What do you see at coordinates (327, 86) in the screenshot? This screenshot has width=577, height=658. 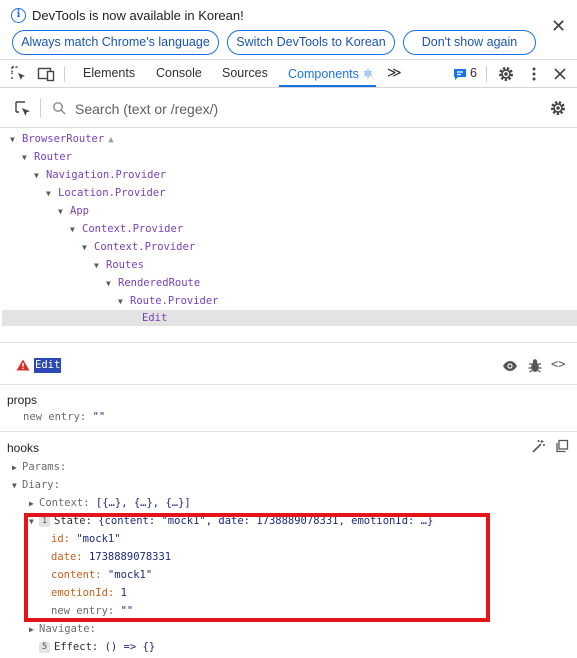 I see `active-tab-indicator` at bounding box center [327, 86].